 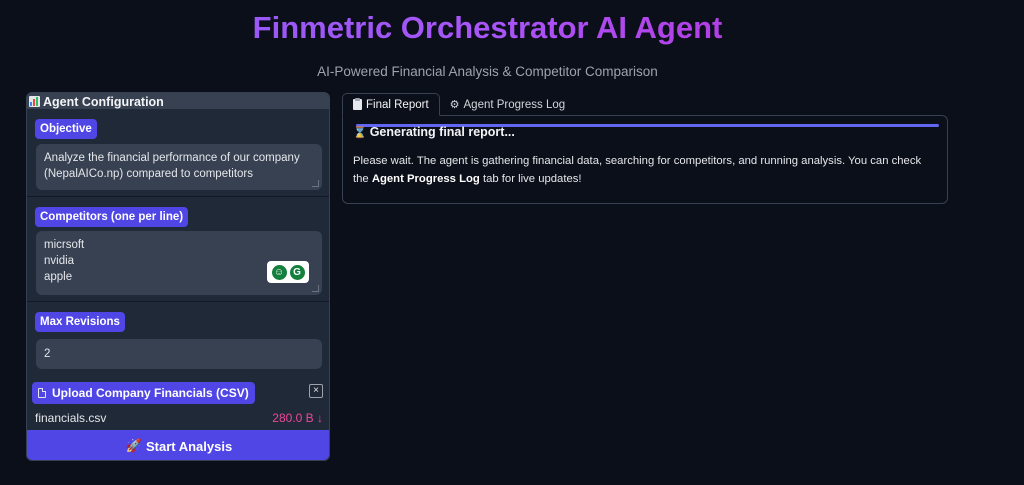 I want to click on grammarly-assist-icon: ☺, so click(x=279, y=272).